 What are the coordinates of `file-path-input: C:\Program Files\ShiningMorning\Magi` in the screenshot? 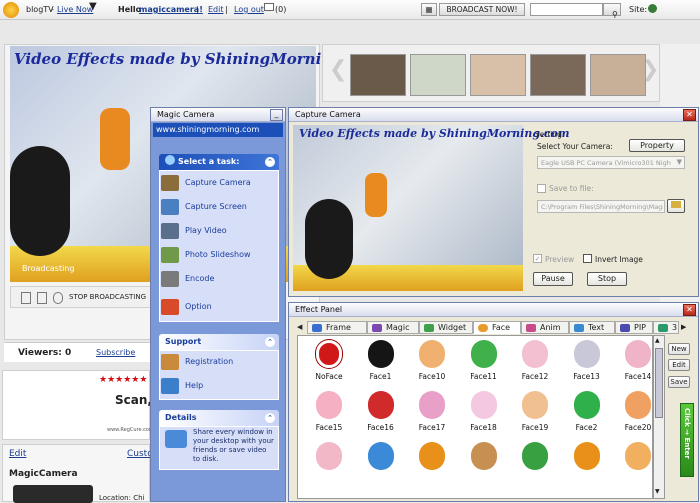 It's located at (601, 206).